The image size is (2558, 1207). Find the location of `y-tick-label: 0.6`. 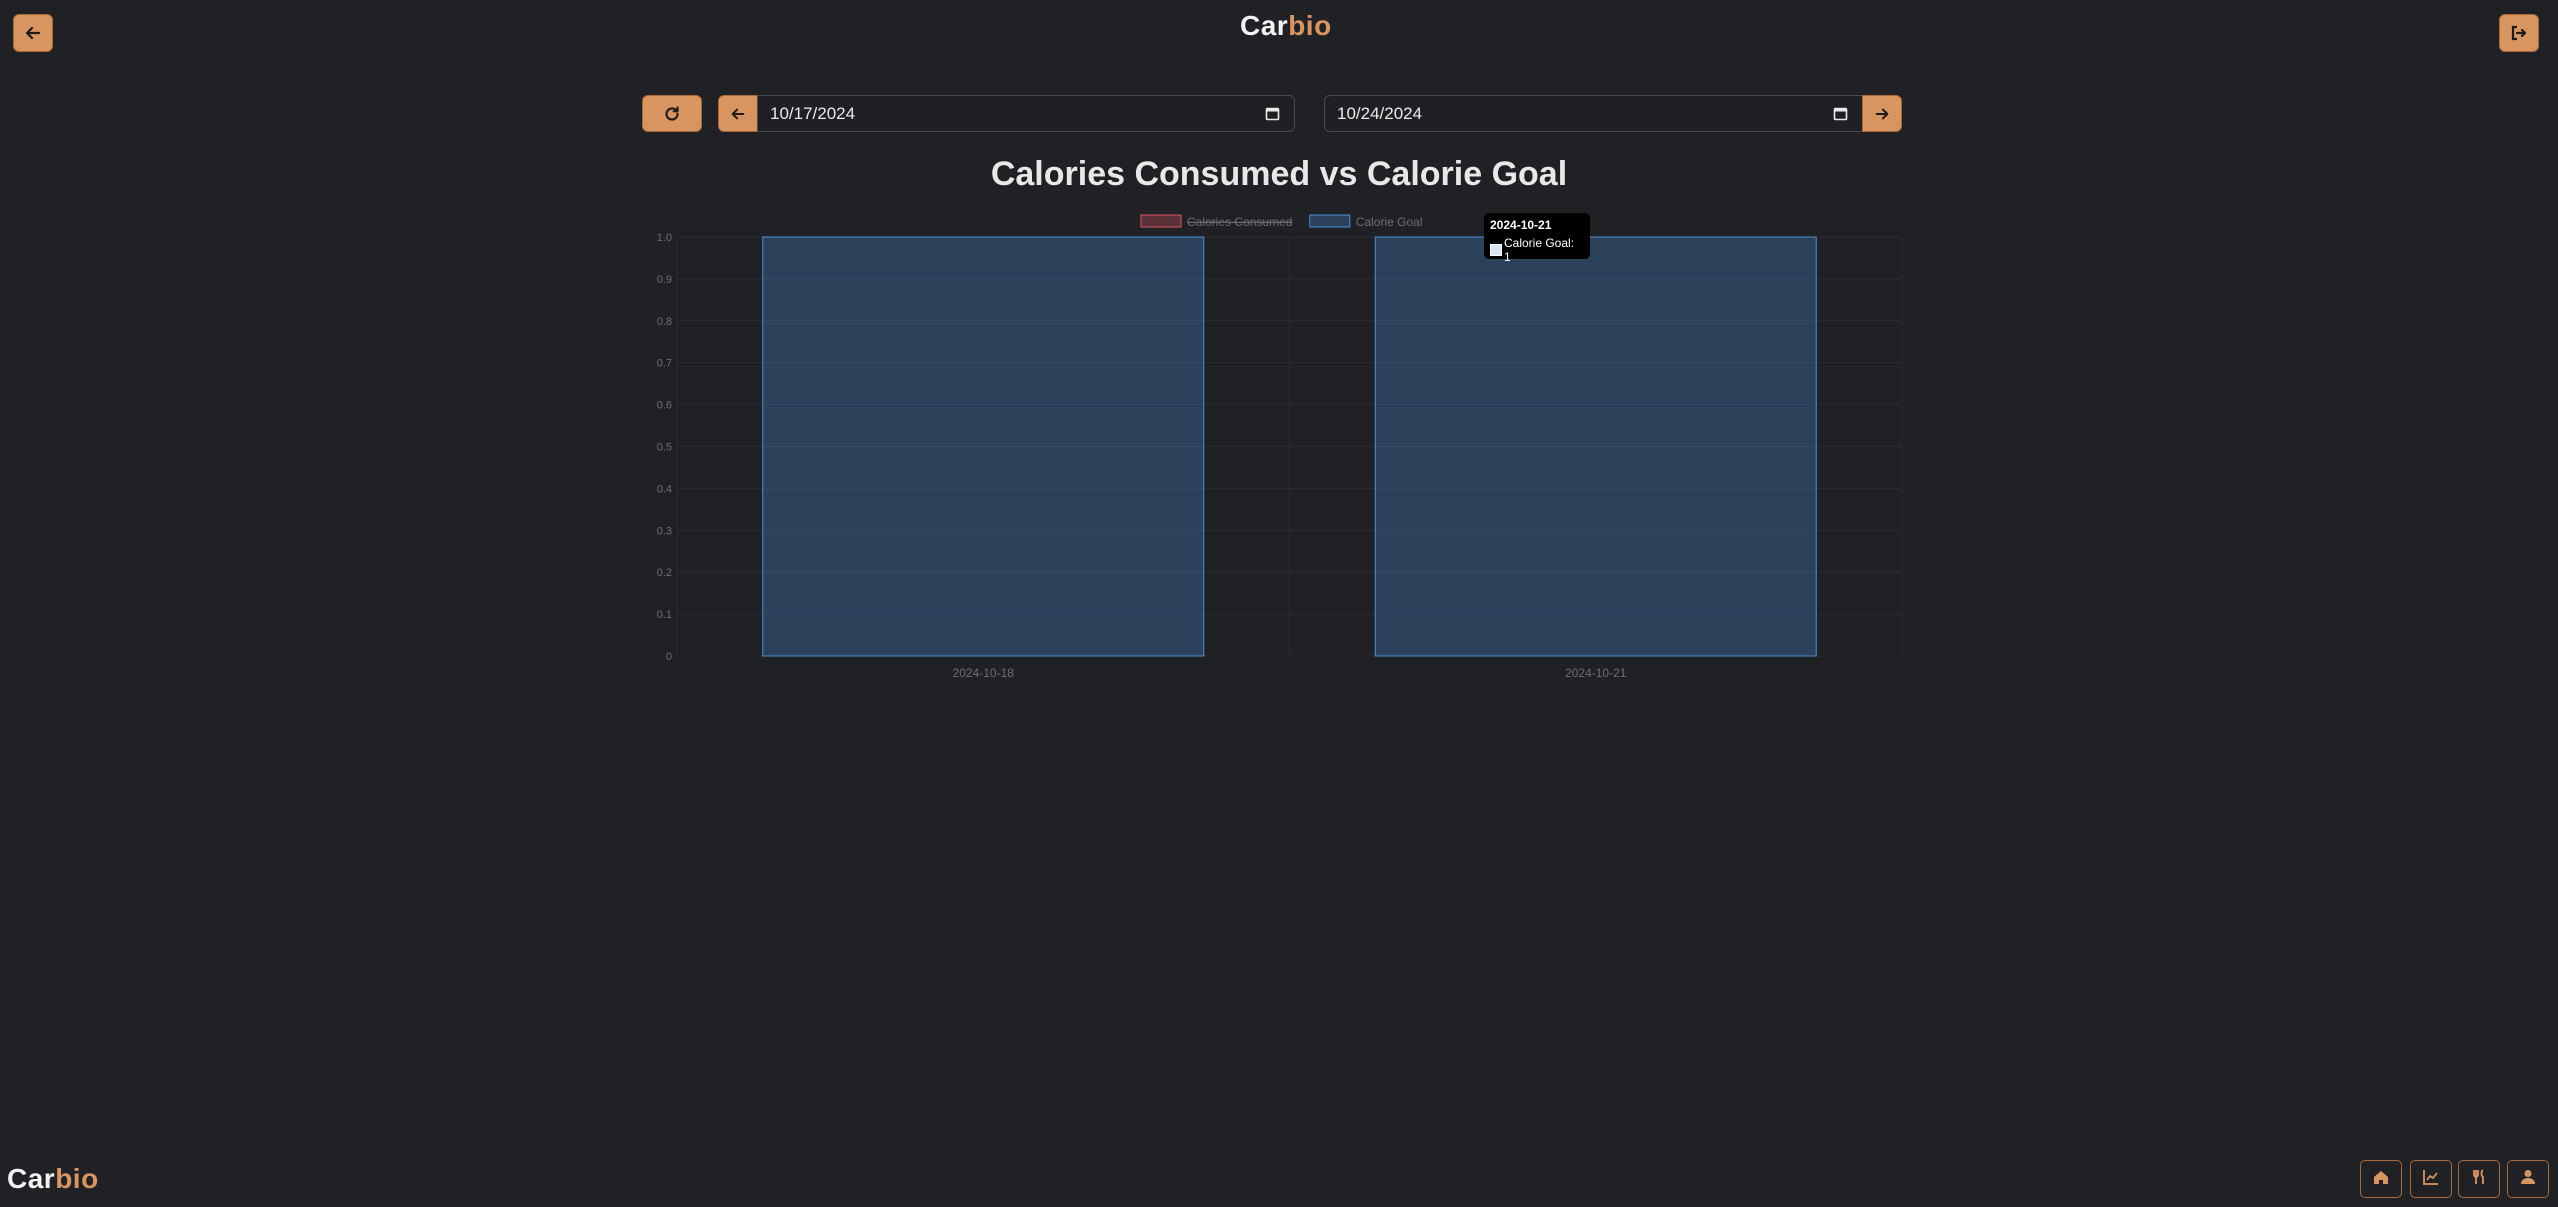

y-tick-label: 0.6 is located at coordinates (664, 406).